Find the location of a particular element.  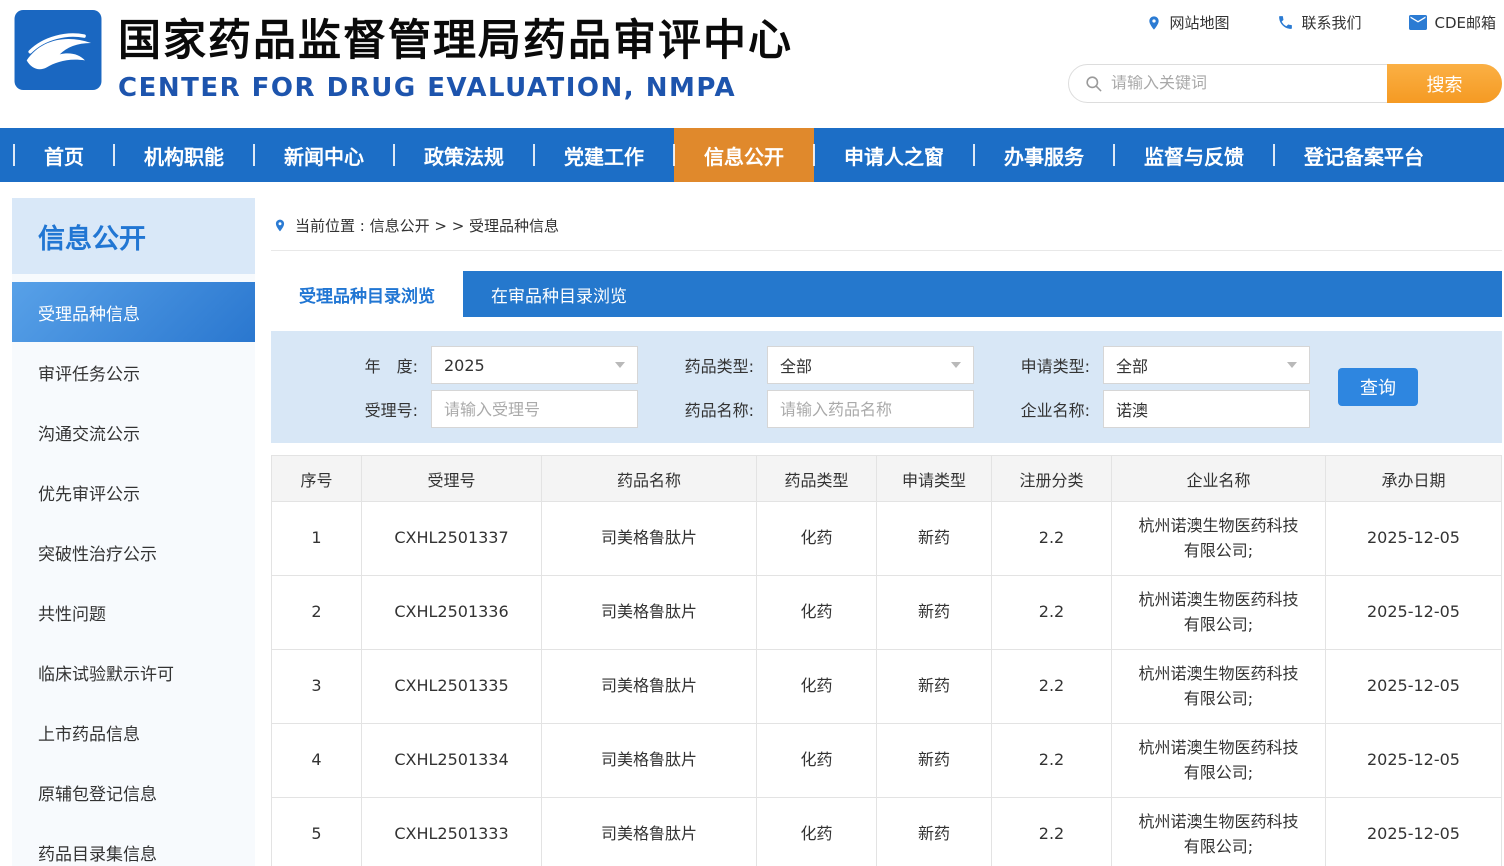

tab: 受理品种目录浏览 is located at coordinates (367, 294).